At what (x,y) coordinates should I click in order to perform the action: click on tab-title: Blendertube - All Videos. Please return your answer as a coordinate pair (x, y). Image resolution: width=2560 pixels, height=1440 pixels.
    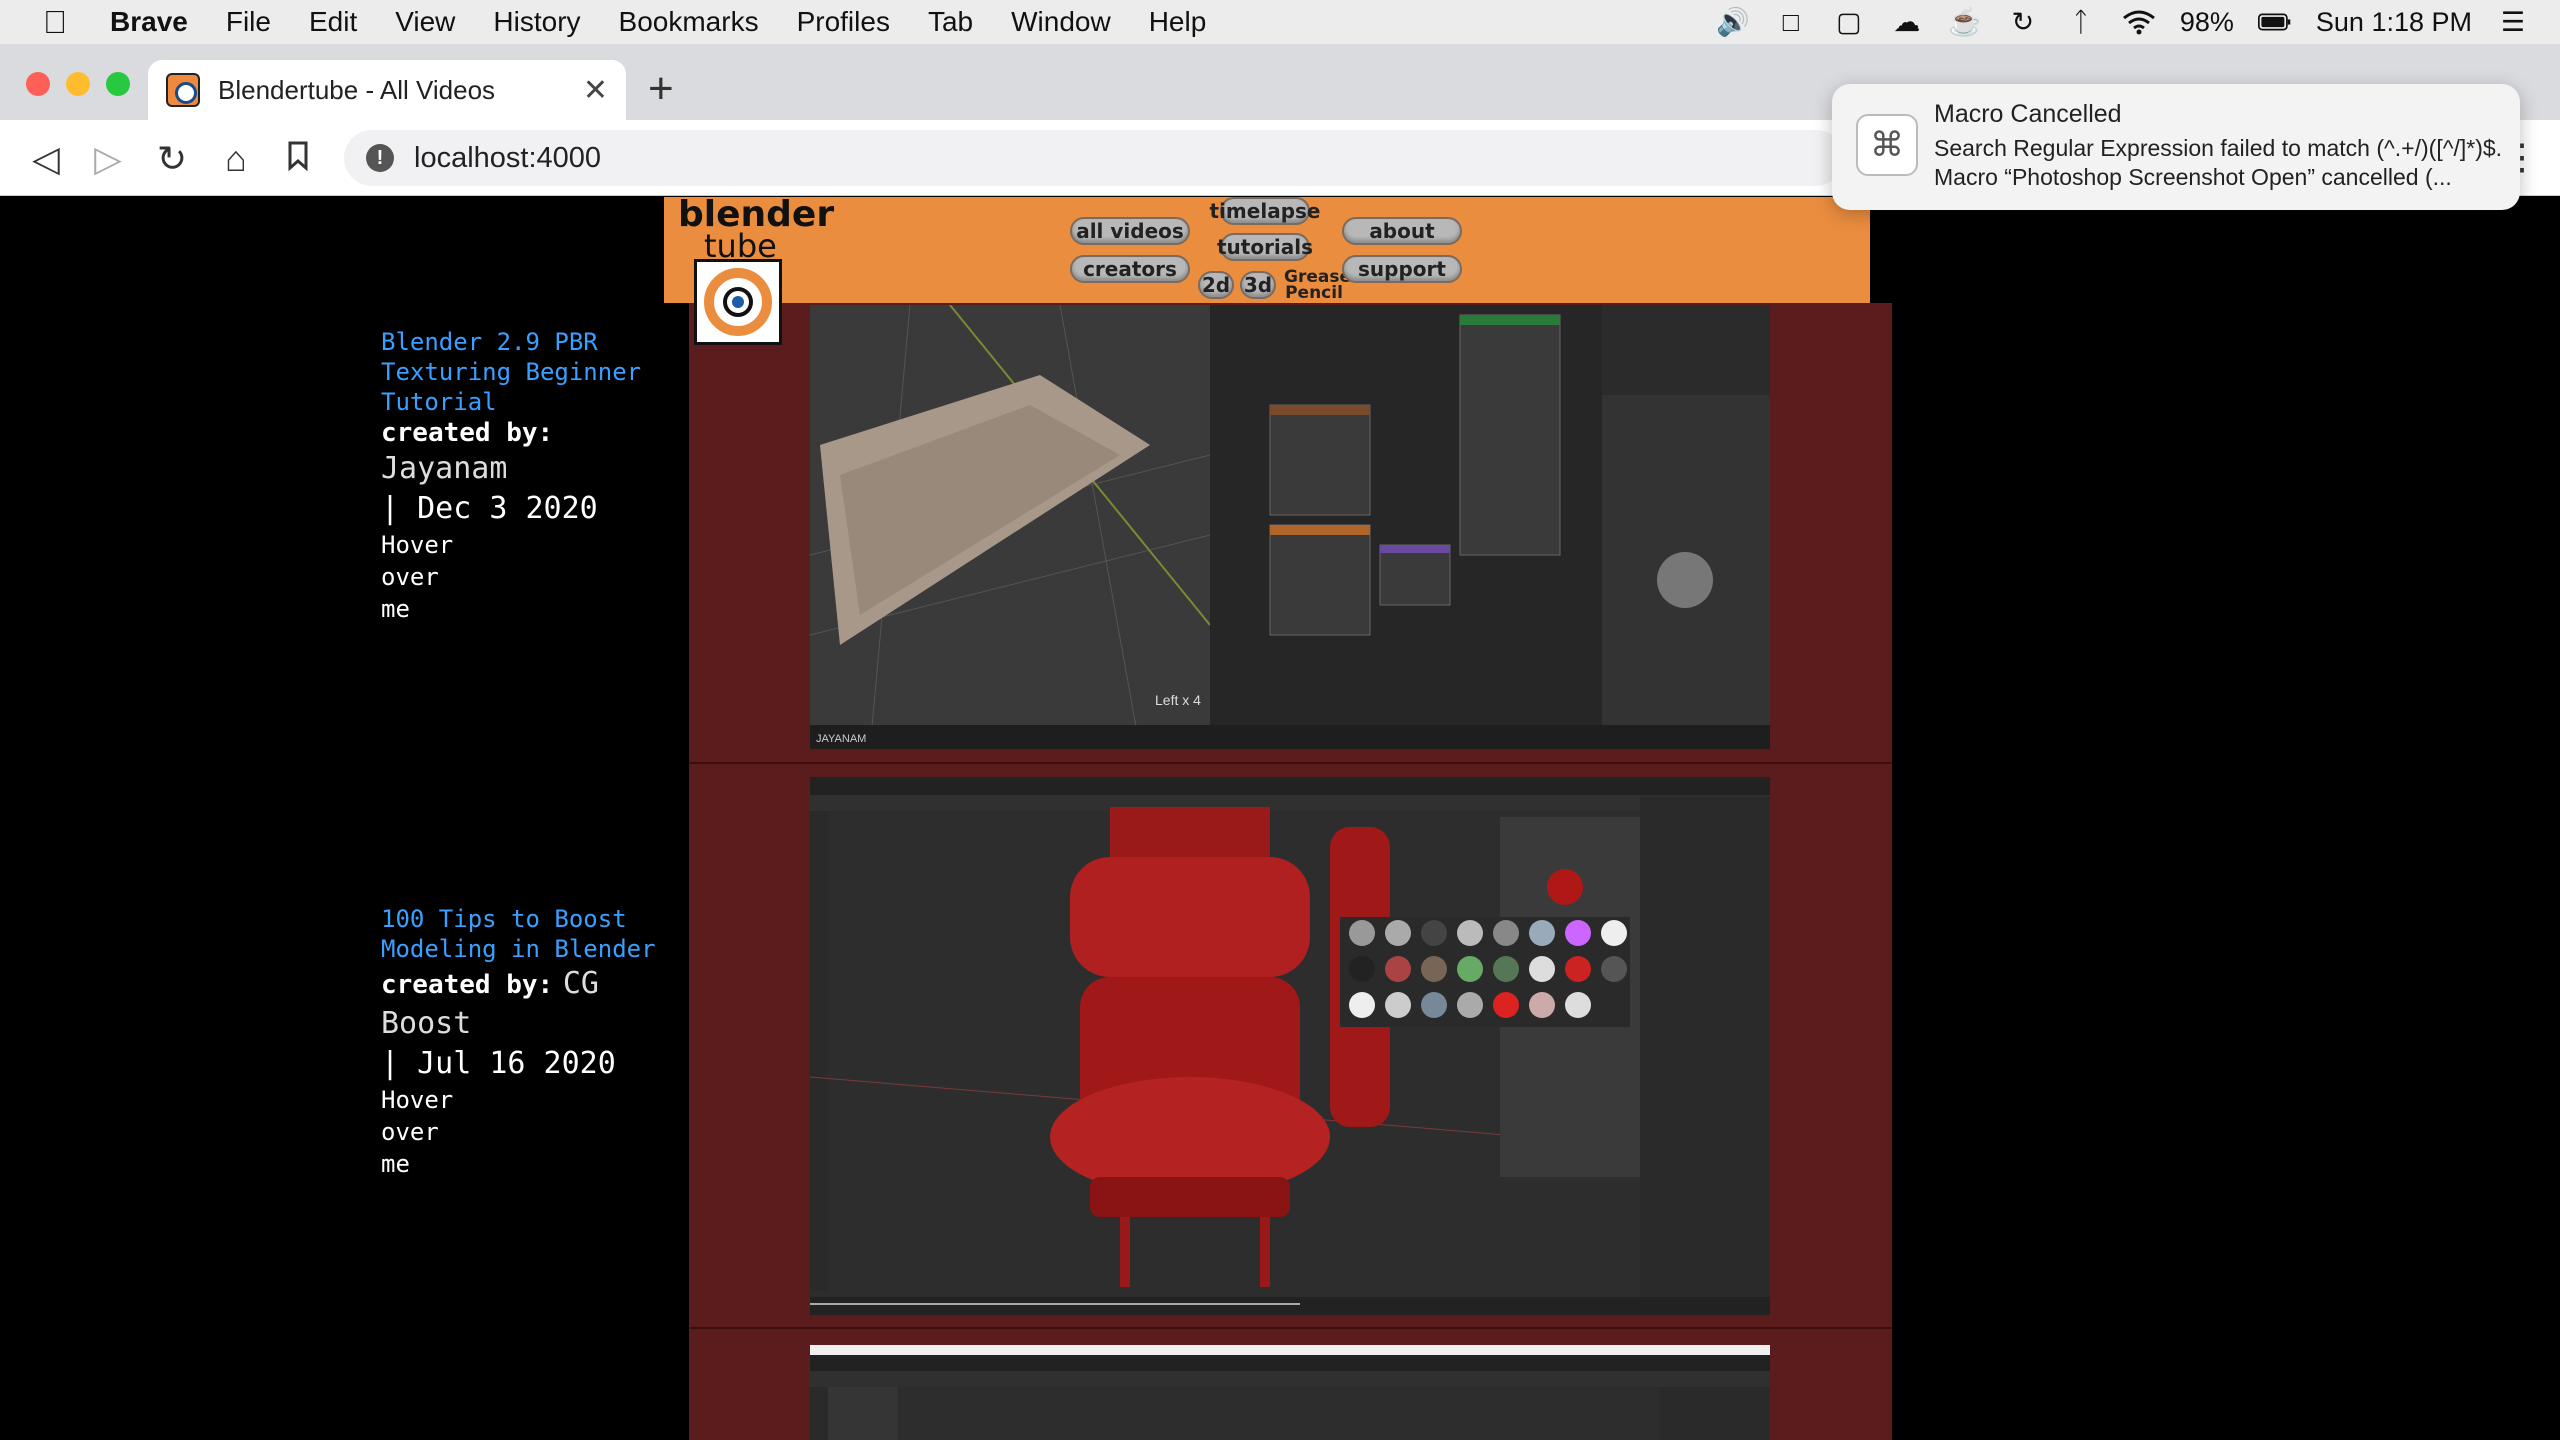
    Looking at the image, I should click on (357, 89).